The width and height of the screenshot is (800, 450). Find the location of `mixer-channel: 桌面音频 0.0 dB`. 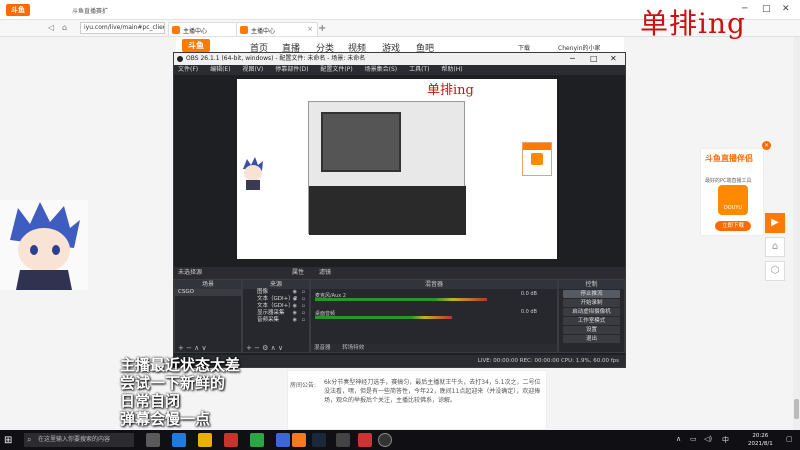

mixer-channel: 桌面音频 0.0 dB is located at coordinates (434, 316).